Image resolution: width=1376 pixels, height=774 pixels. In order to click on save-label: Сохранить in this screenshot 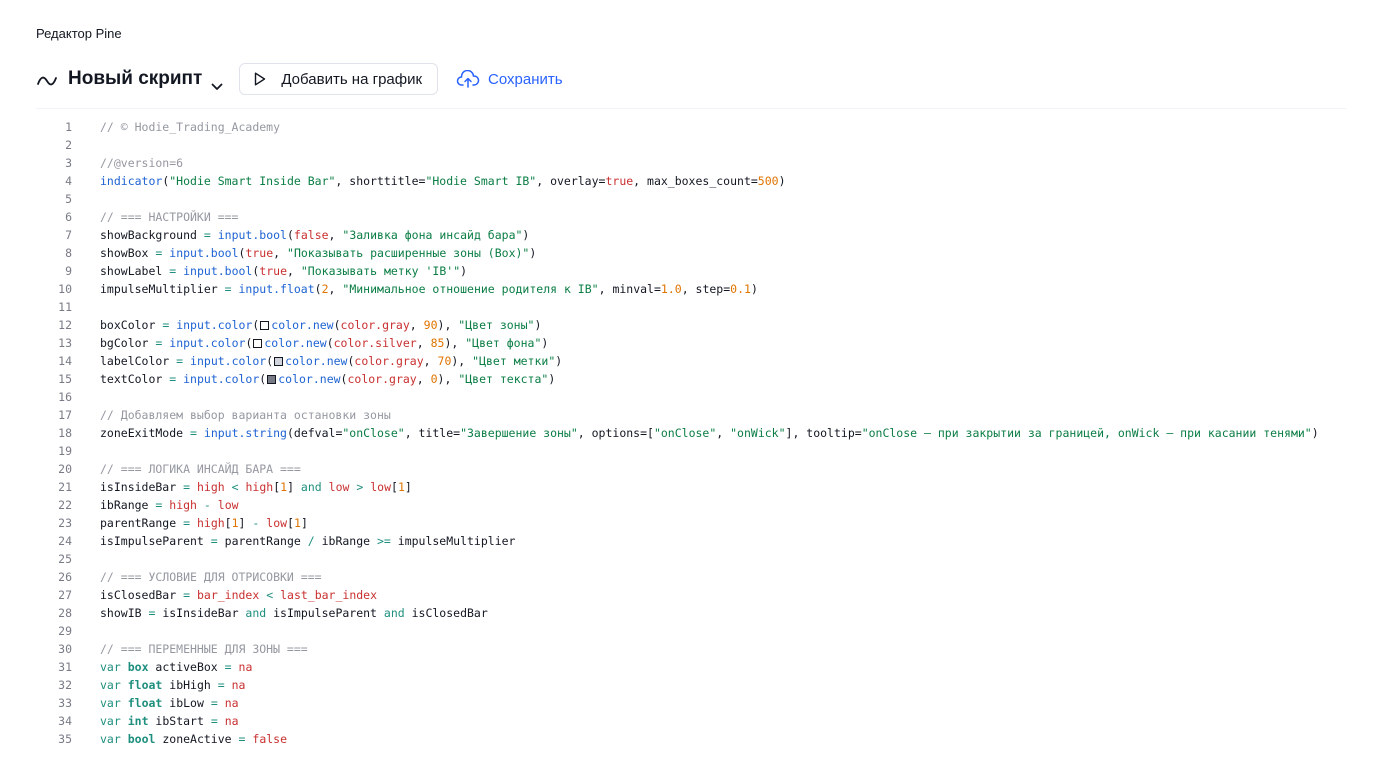, I will do `click(525, 79)`.